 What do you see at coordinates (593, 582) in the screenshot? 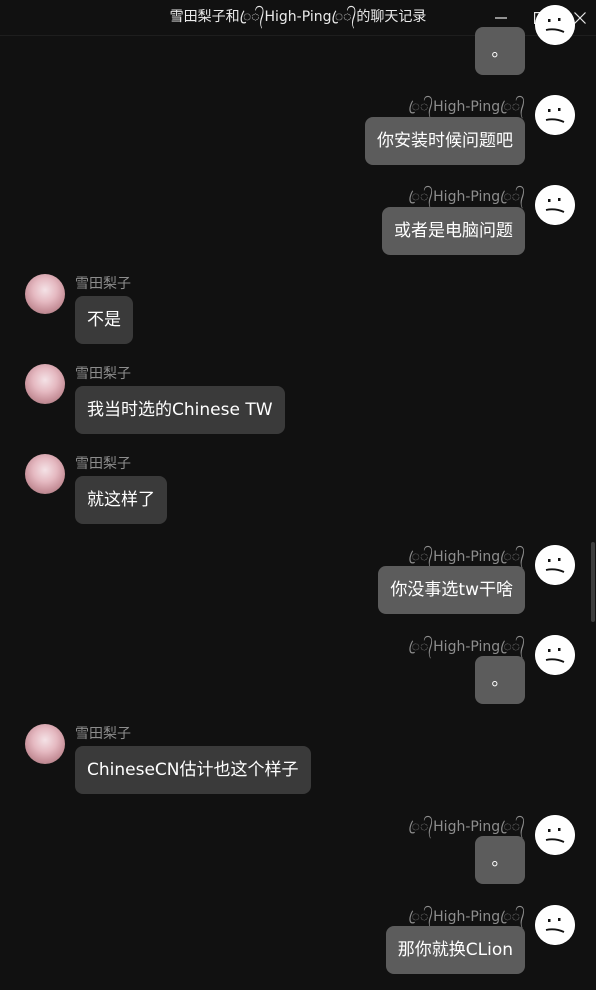
I see `scrollbar` at bounding box center [593, 582].